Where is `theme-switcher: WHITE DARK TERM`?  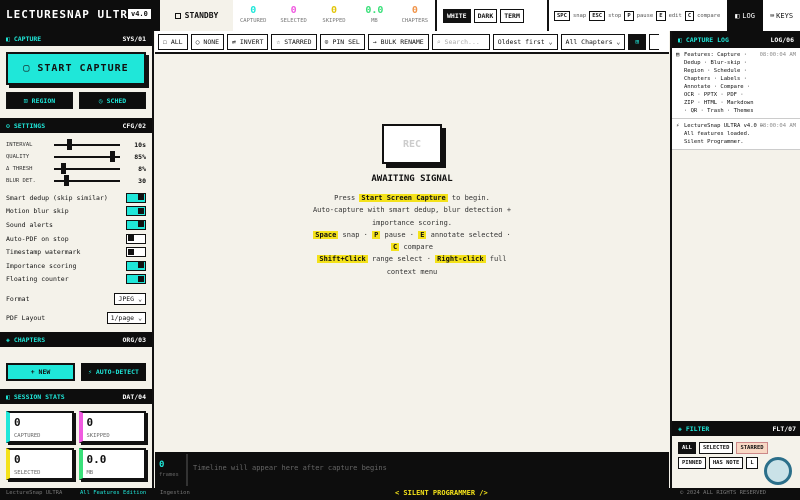
theme-switcher: WHITE DARK TERM is located at coordinates (491, 15).